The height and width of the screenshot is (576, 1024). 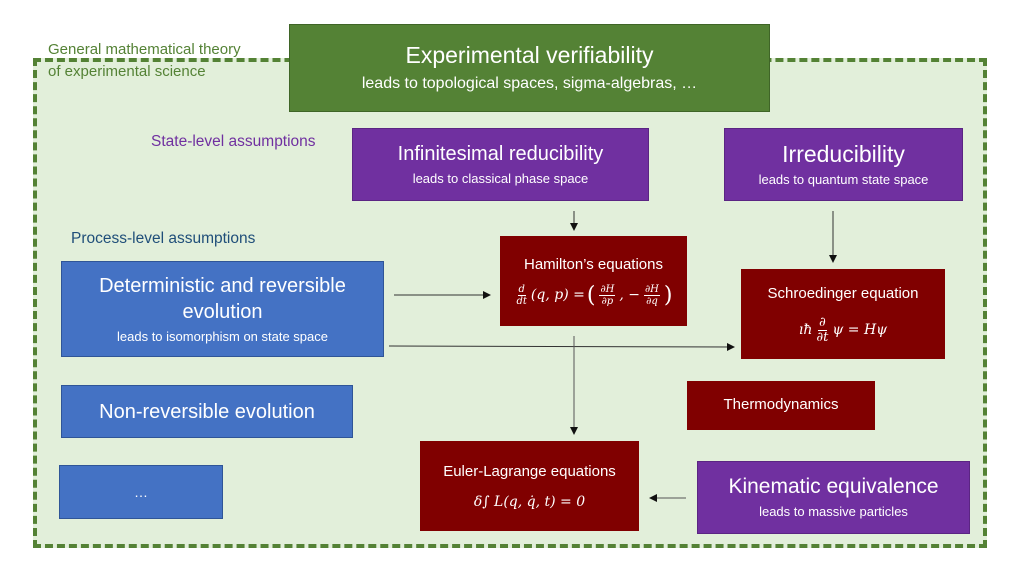 What do you see at coordinates (561, 346) in the screenshot?
I see `arrow-deterministic-to-schroedinger` at bounding box center [561, 346].